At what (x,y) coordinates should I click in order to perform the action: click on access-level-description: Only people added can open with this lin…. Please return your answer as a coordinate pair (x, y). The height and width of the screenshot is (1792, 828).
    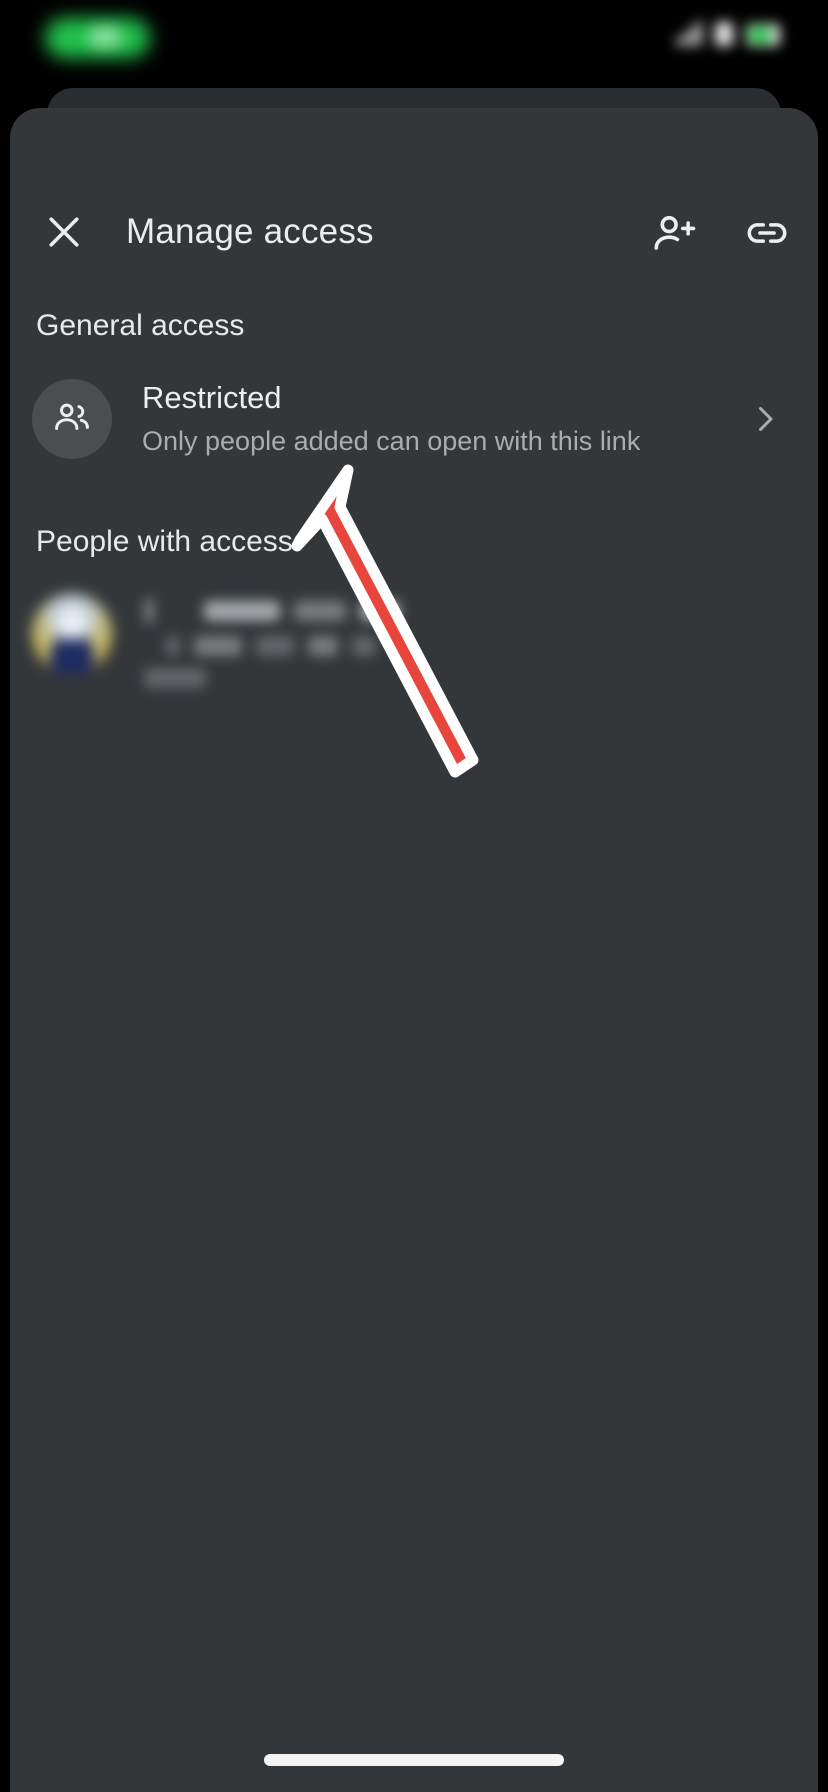
    Looking at the image, I should click on (391, 441).